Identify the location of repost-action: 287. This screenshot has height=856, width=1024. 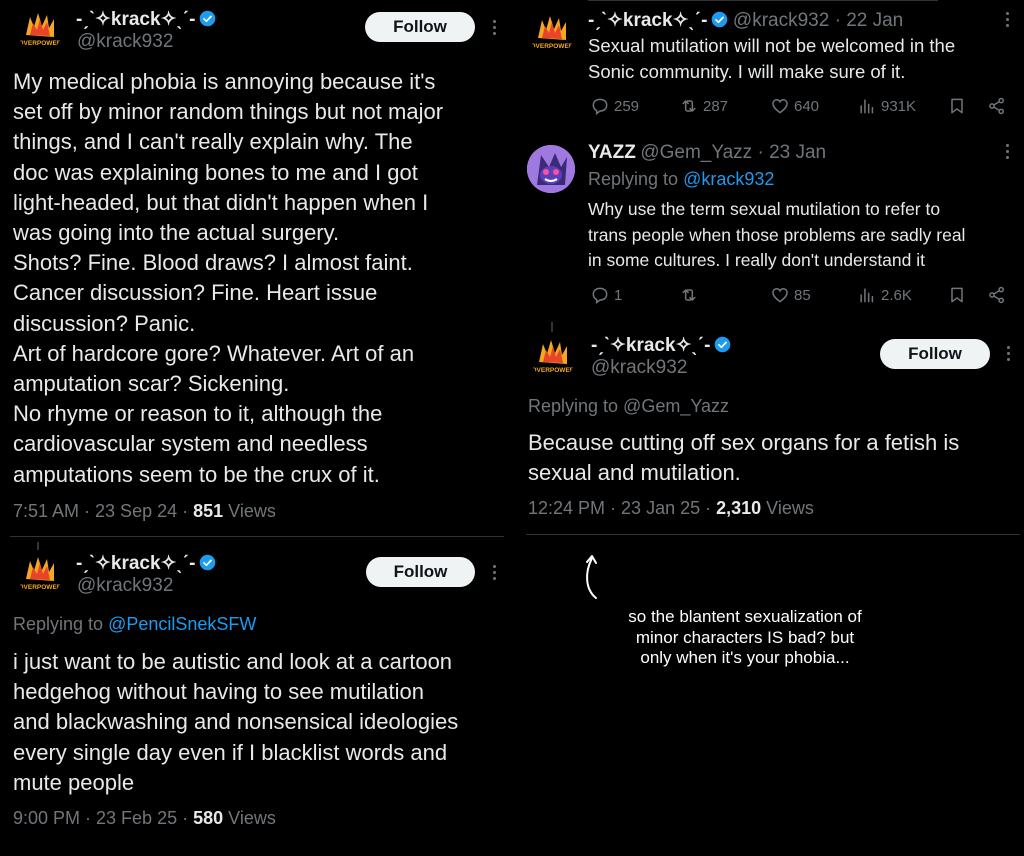
(703, 106).